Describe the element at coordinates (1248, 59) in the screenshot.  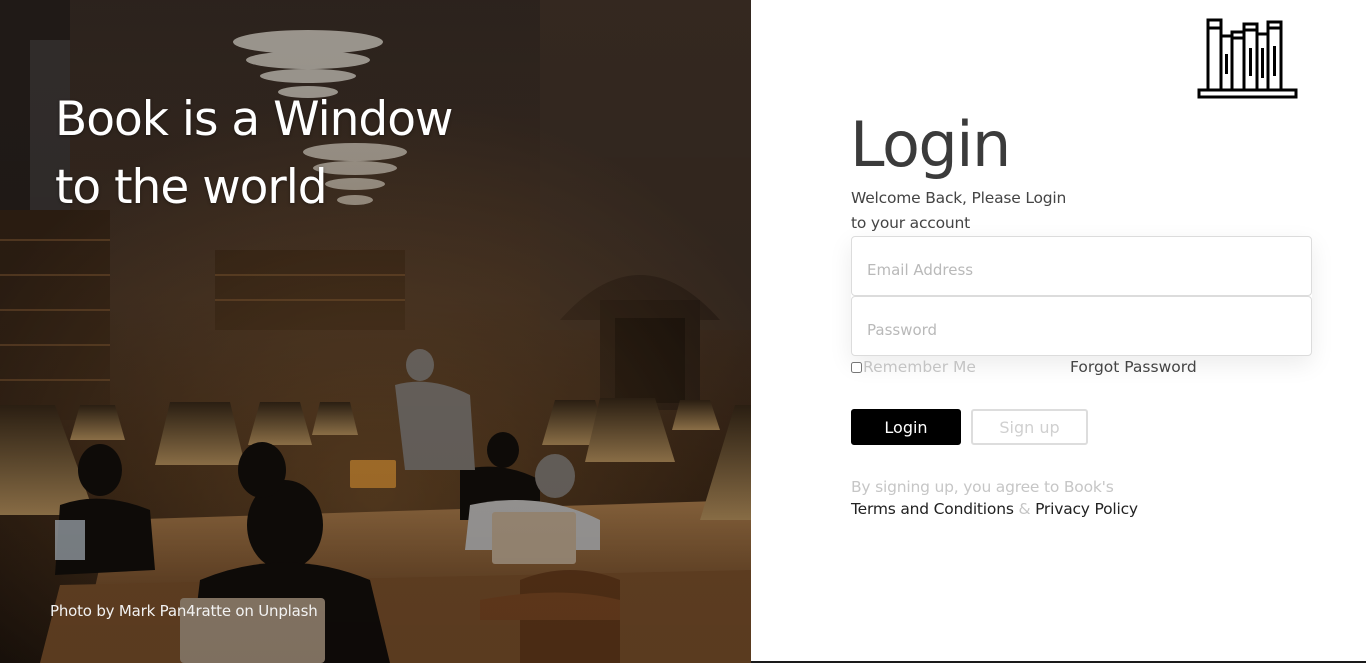
I see `books-on-shelf-icon` at that location.